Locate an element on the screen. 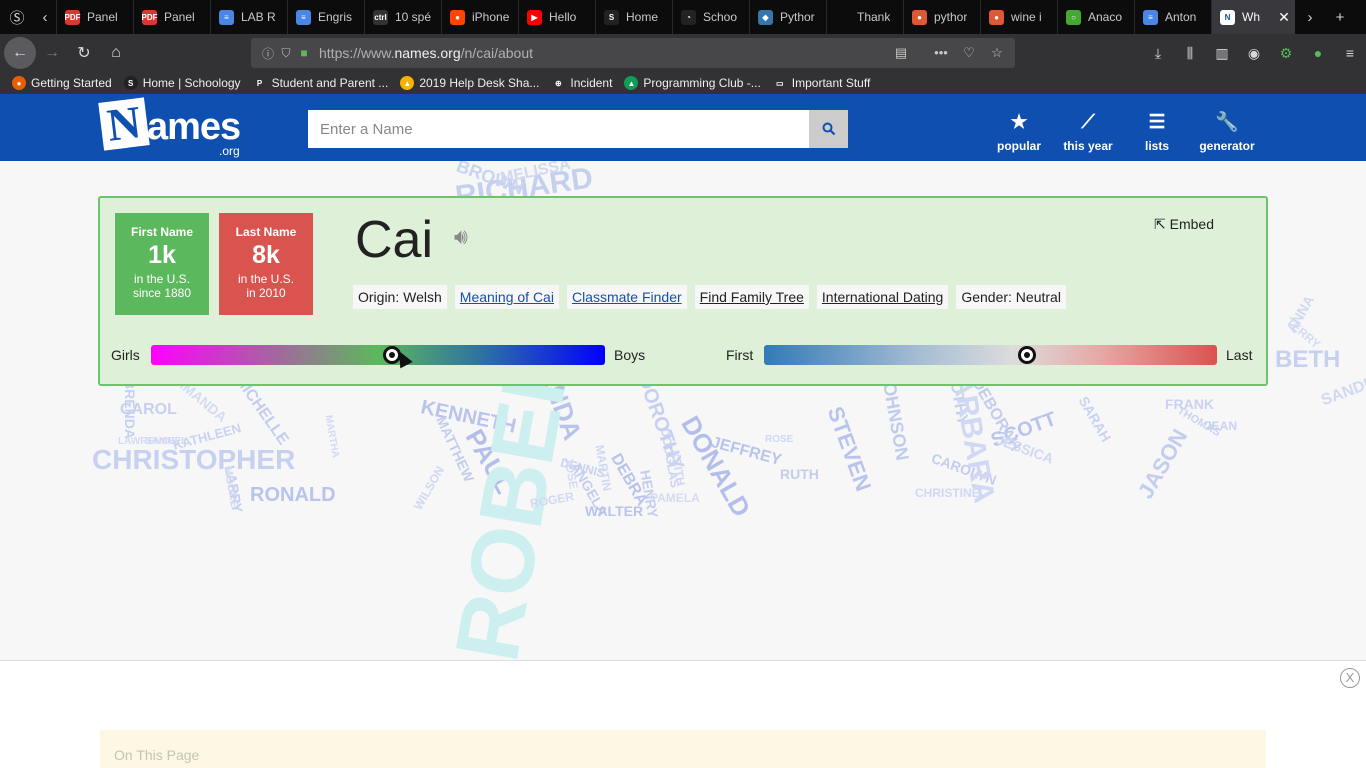 The width and height of the screenshot is (1366, 768). last-name-stat-line1: in the U.S. is located at coordinates (266, 279).